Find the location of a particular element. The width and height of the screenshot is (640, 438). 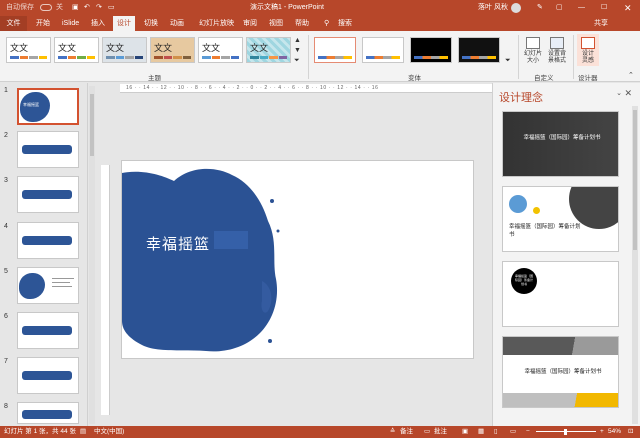

group-label-themes: 主题 is located at coordinates (154, 78).